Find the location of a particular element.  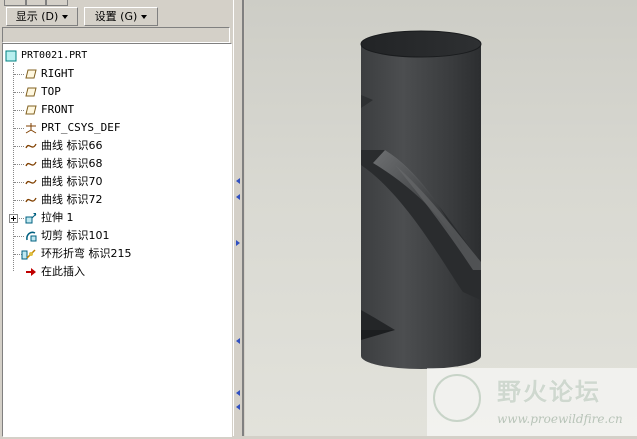

tree-connector is located at coordinates (13, 167).